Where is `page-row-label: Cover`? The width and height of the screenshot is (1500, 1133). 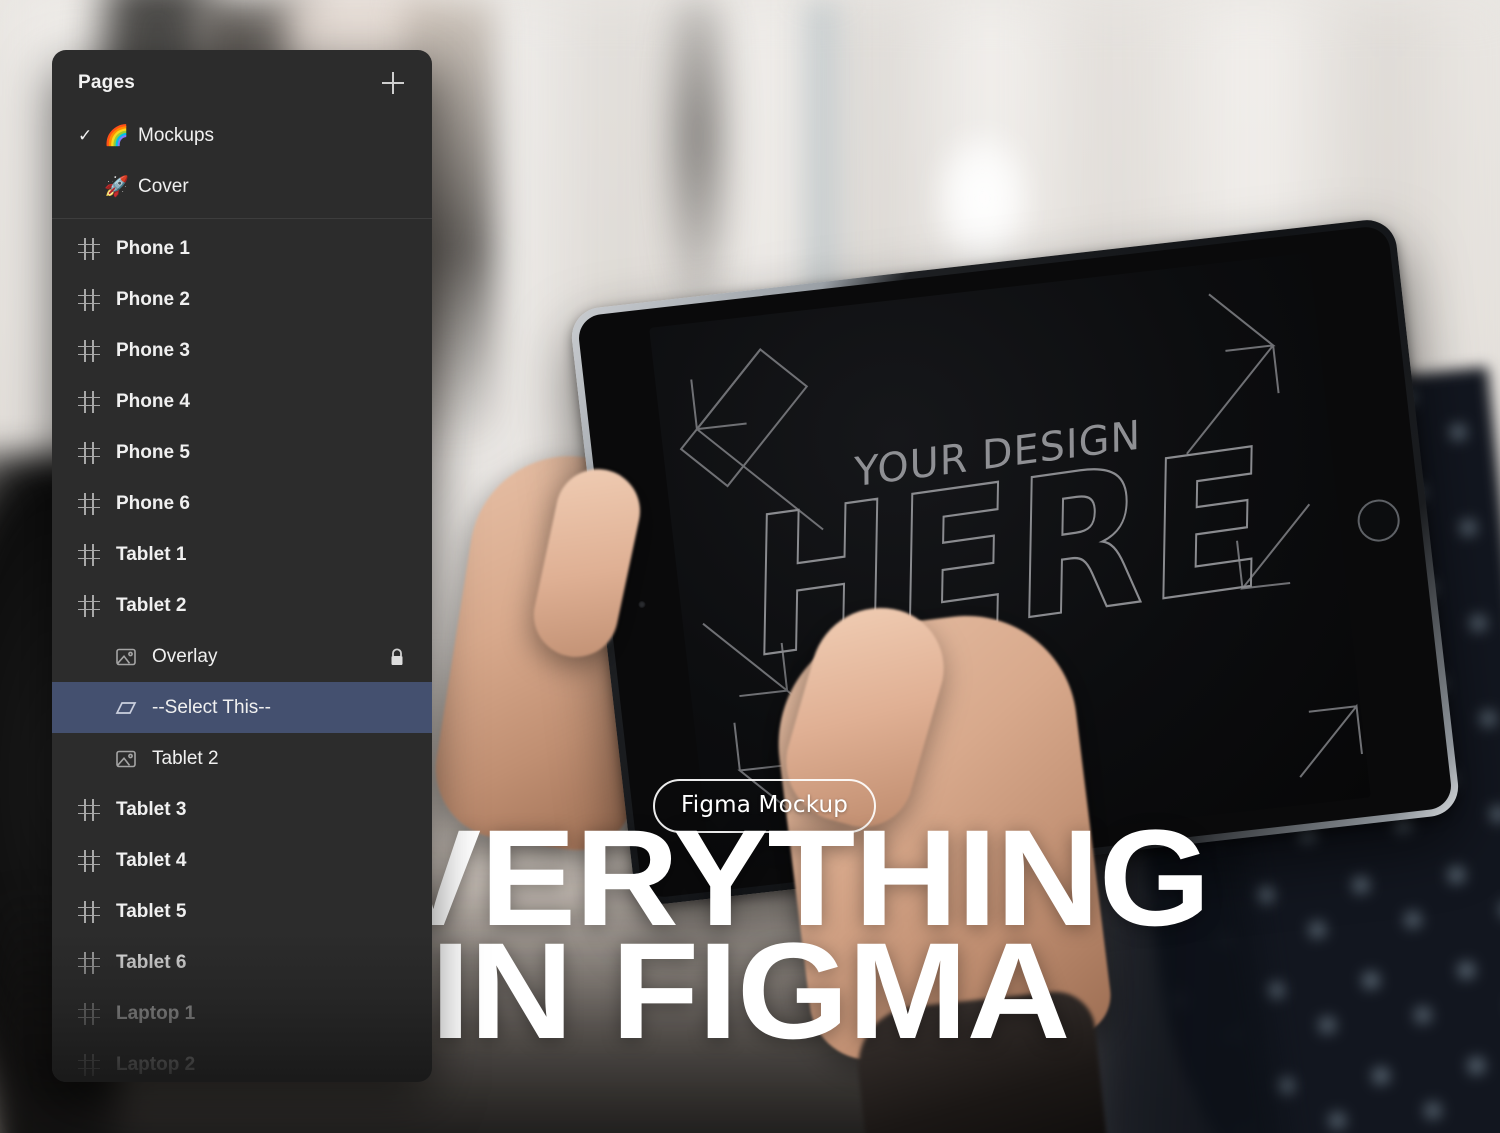 page-row-label: Cover is located at coordinates (163, 186).